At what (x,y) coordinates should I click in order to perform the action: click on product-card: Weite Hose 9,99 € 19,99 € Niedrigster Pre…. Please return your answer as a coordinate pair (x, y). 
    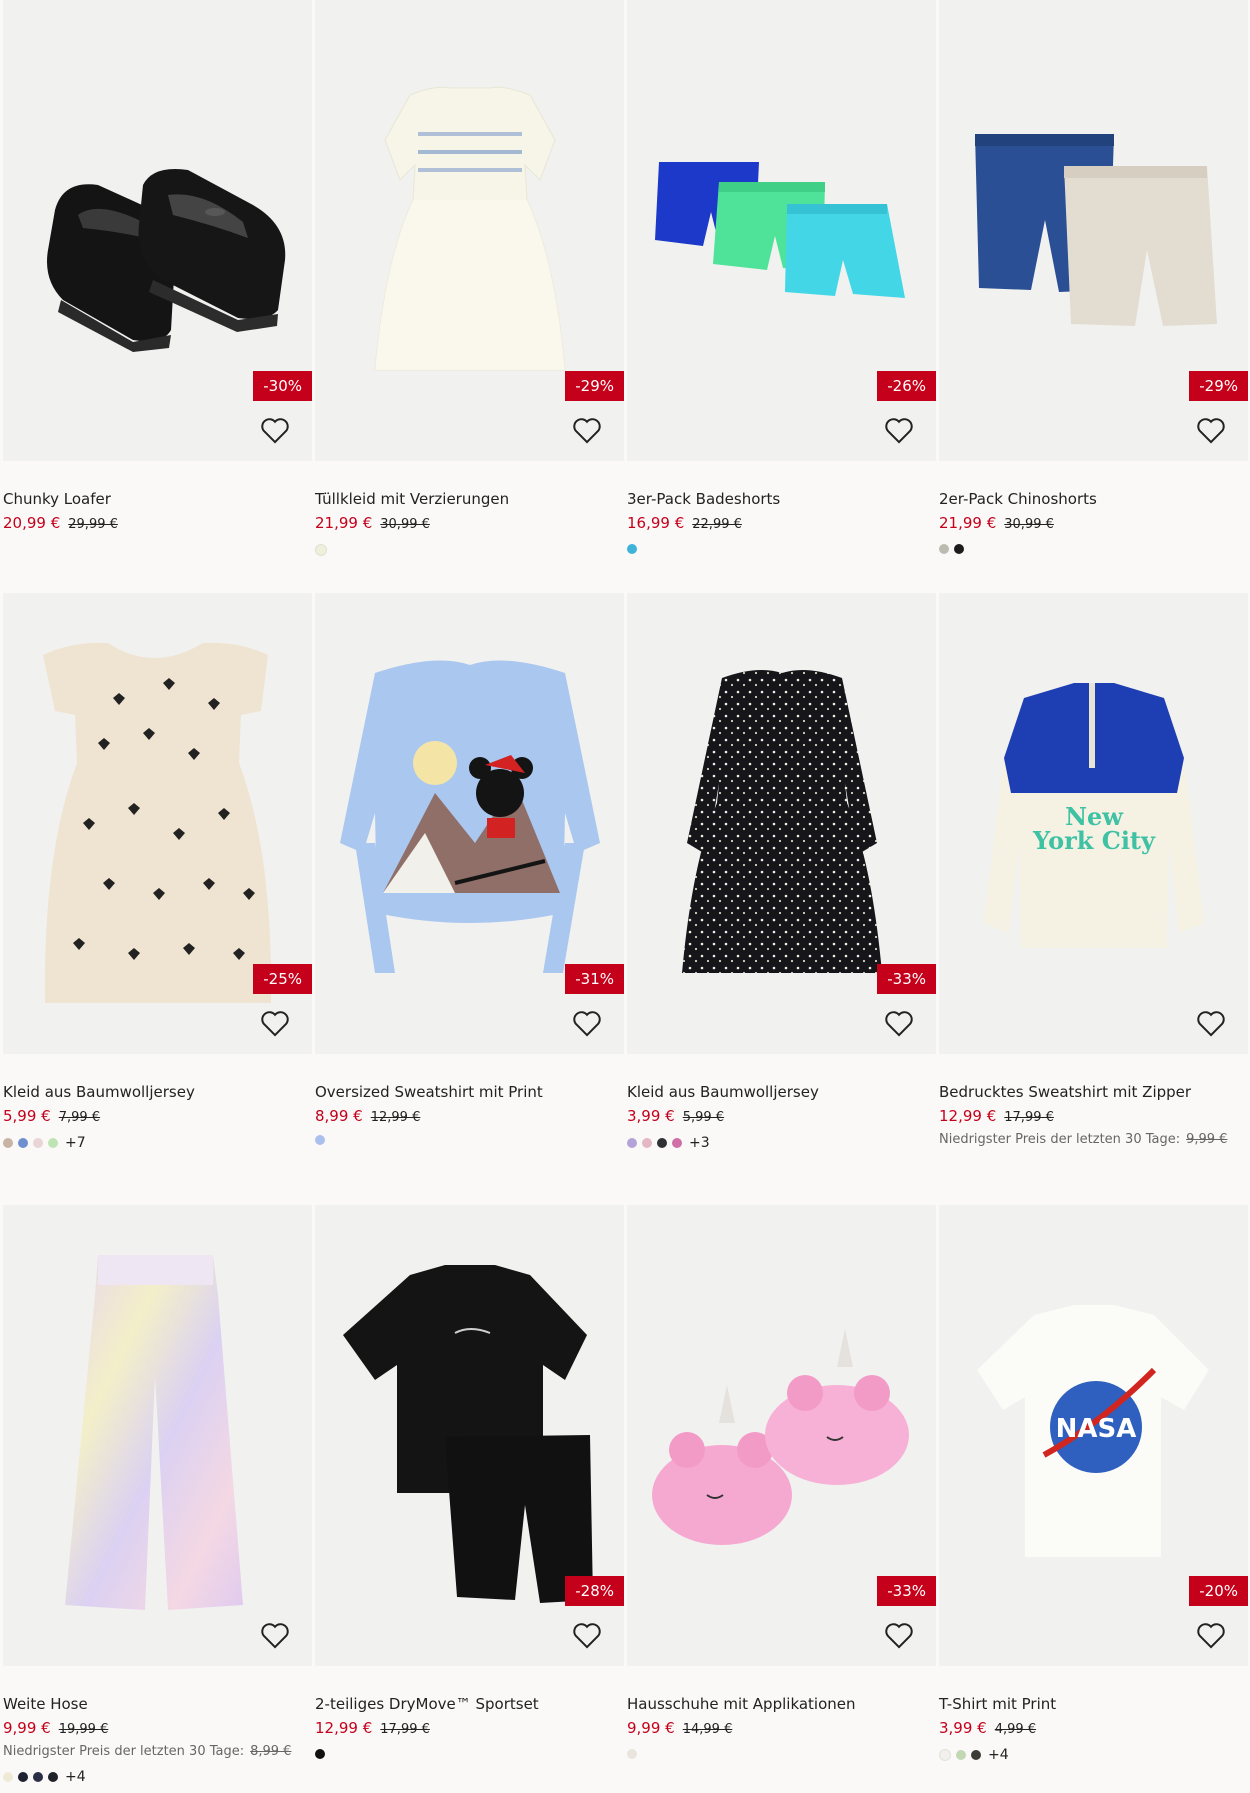
    Looking at the image, I should click on (157, 1495).